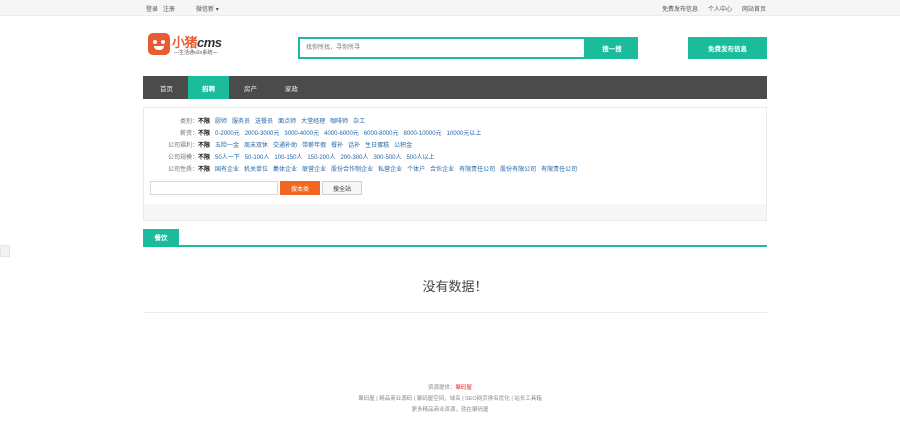 The height and width of the screenshot is (436, 900). What do you see at coordinates (189, 46) in the screenshot?
I see `site-logo: 小猪cms —生活通o2o系统—` at bounding box center [189, 46].